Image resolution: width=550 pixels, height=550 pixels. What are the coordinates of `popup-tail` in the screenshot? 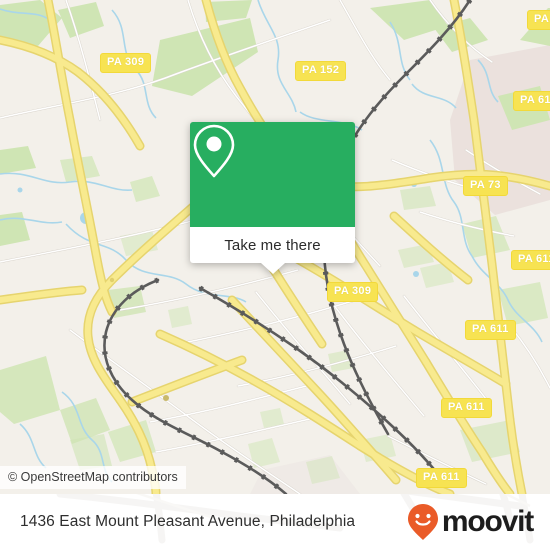 It's located at (272, 268).